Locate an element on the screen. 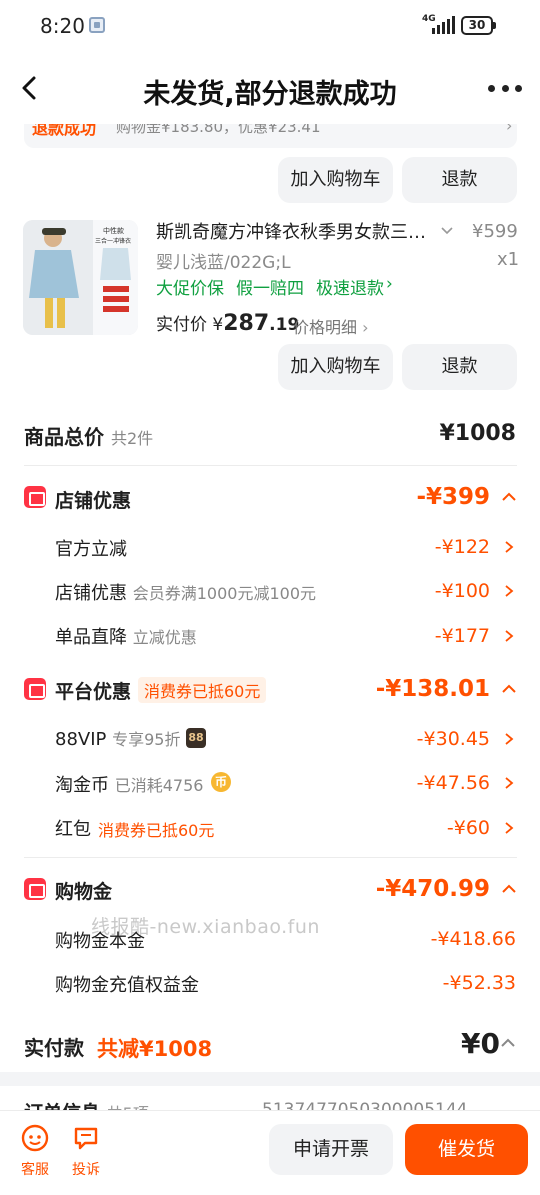 This screenshot has width=540, height=1195. paid-price-integer: 287 is located at coordinates (246, 323).